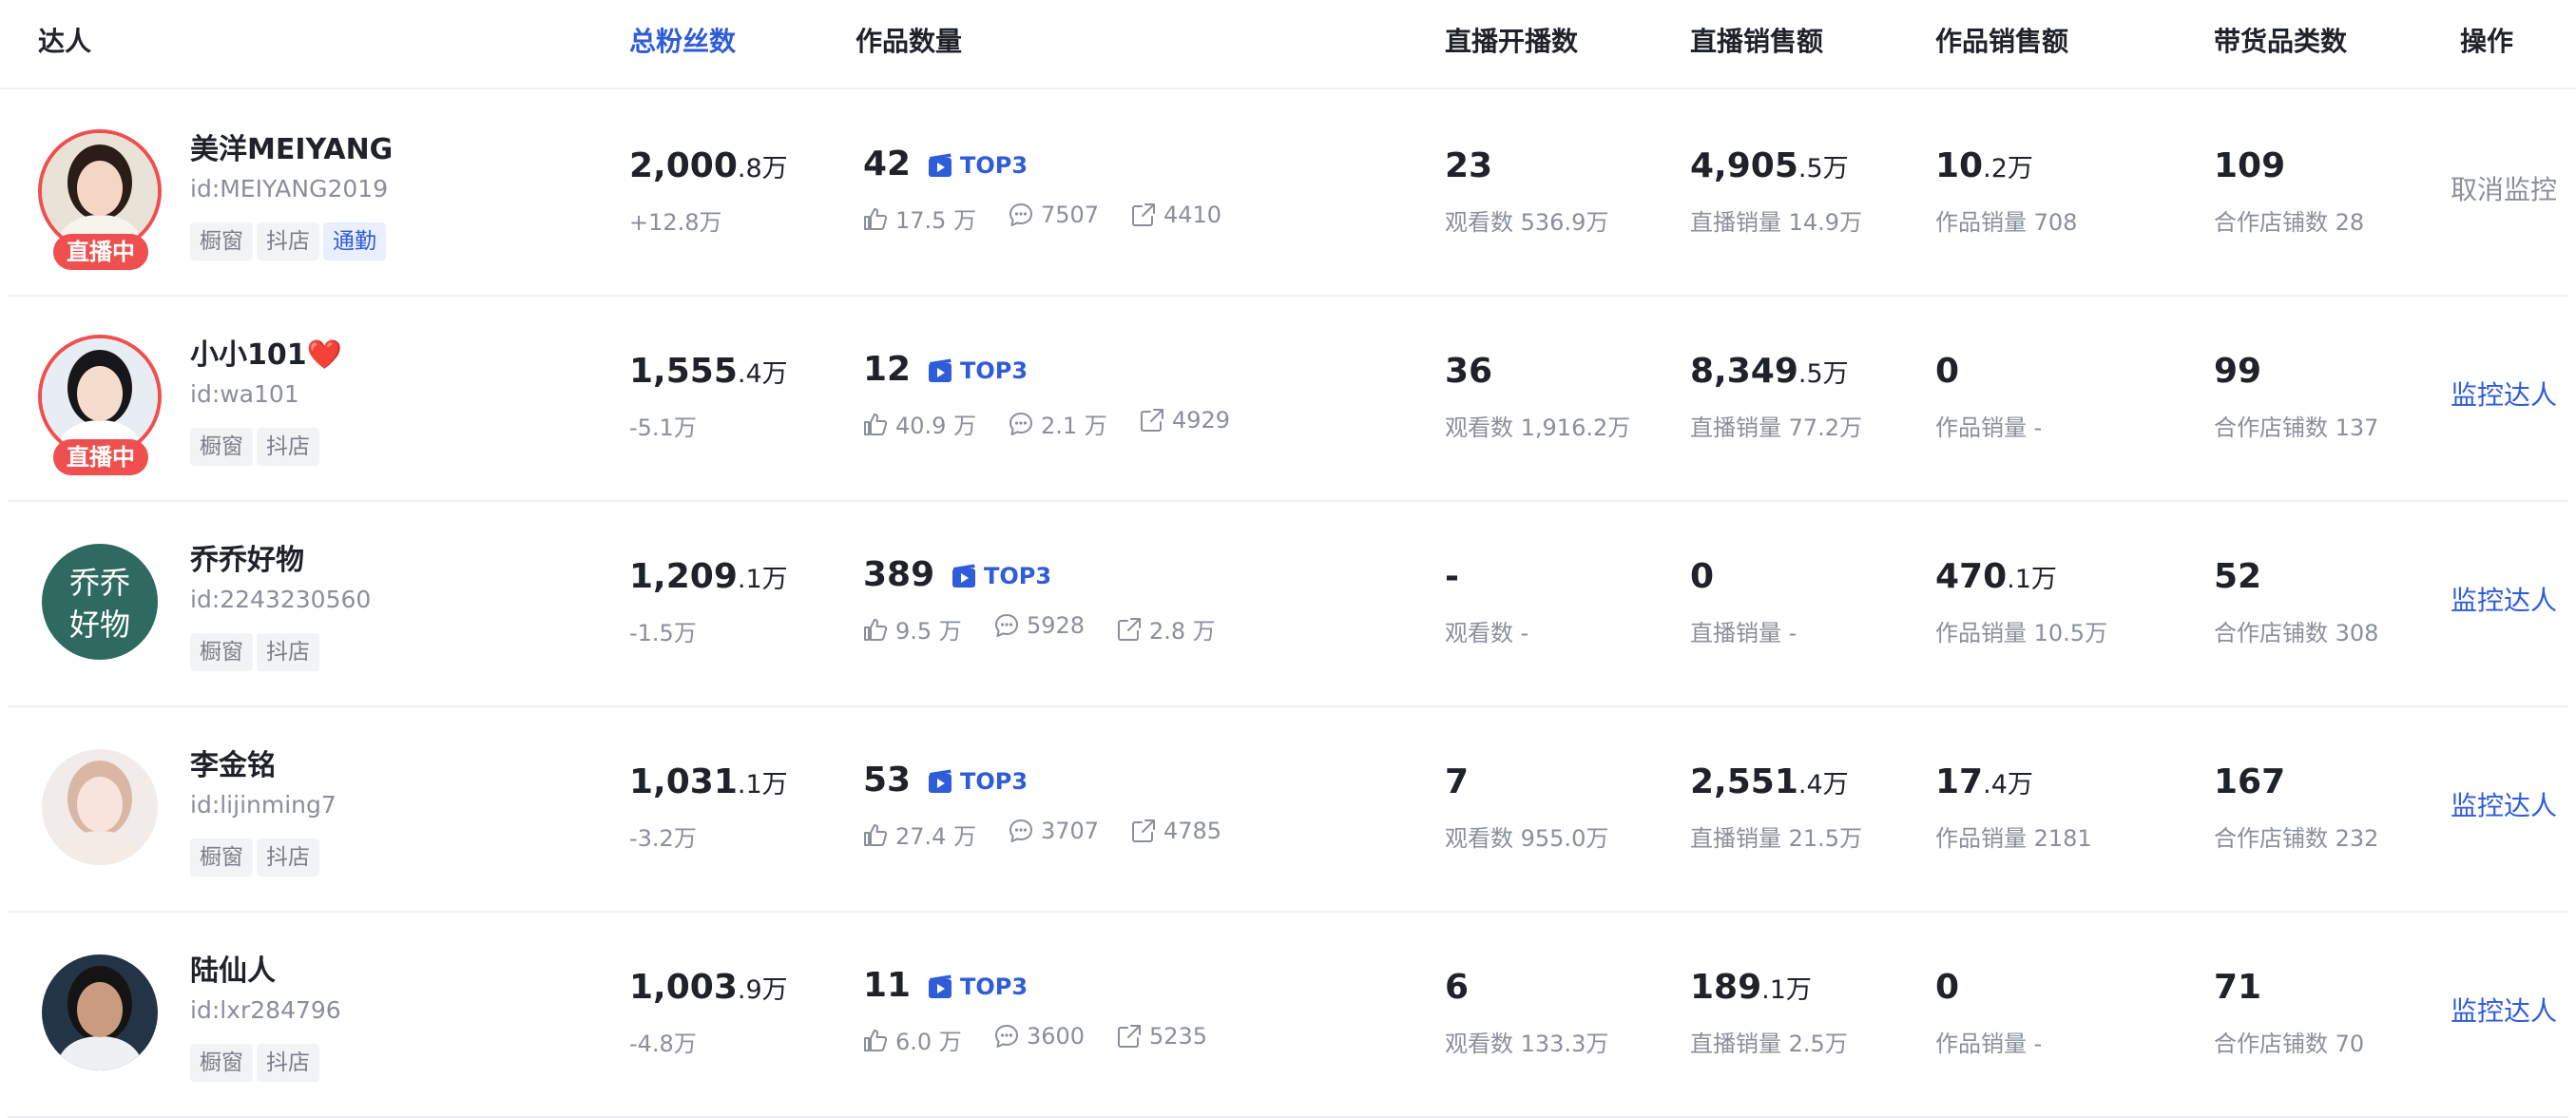 The image size is (2576, 1118). I want to click on live-volume: 直播销量 21.5万, so click(1777, 838).